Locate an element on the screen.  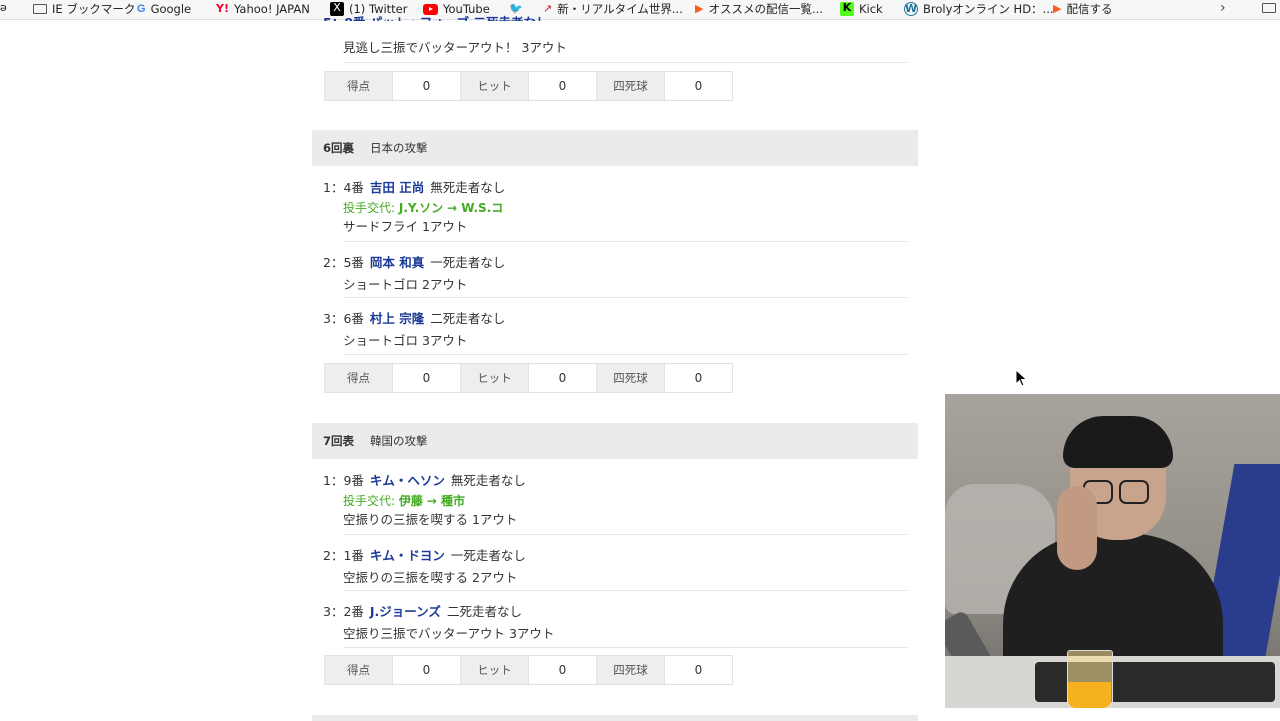
inning-header: 6回裏 日本の攻撃 is located at coordinates (615, 148).